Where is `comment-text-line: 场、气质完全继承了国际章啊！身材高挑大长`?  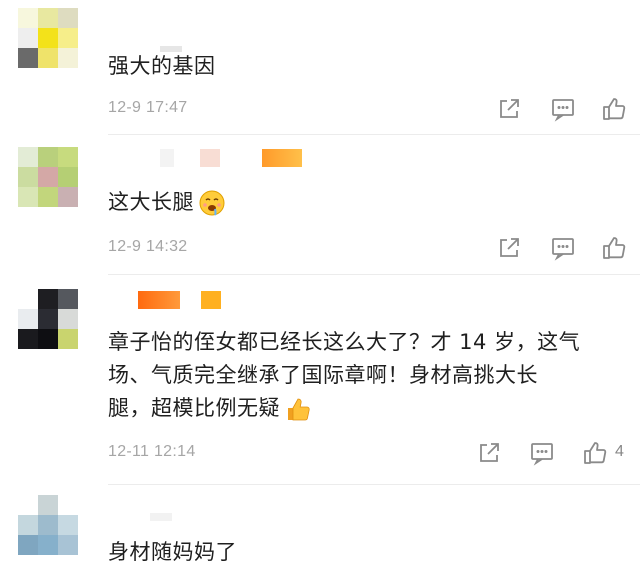 comment-text-line: 场、气质完全继承了国际章啊！身材高挑大长 is located at coordinates (323, 375).